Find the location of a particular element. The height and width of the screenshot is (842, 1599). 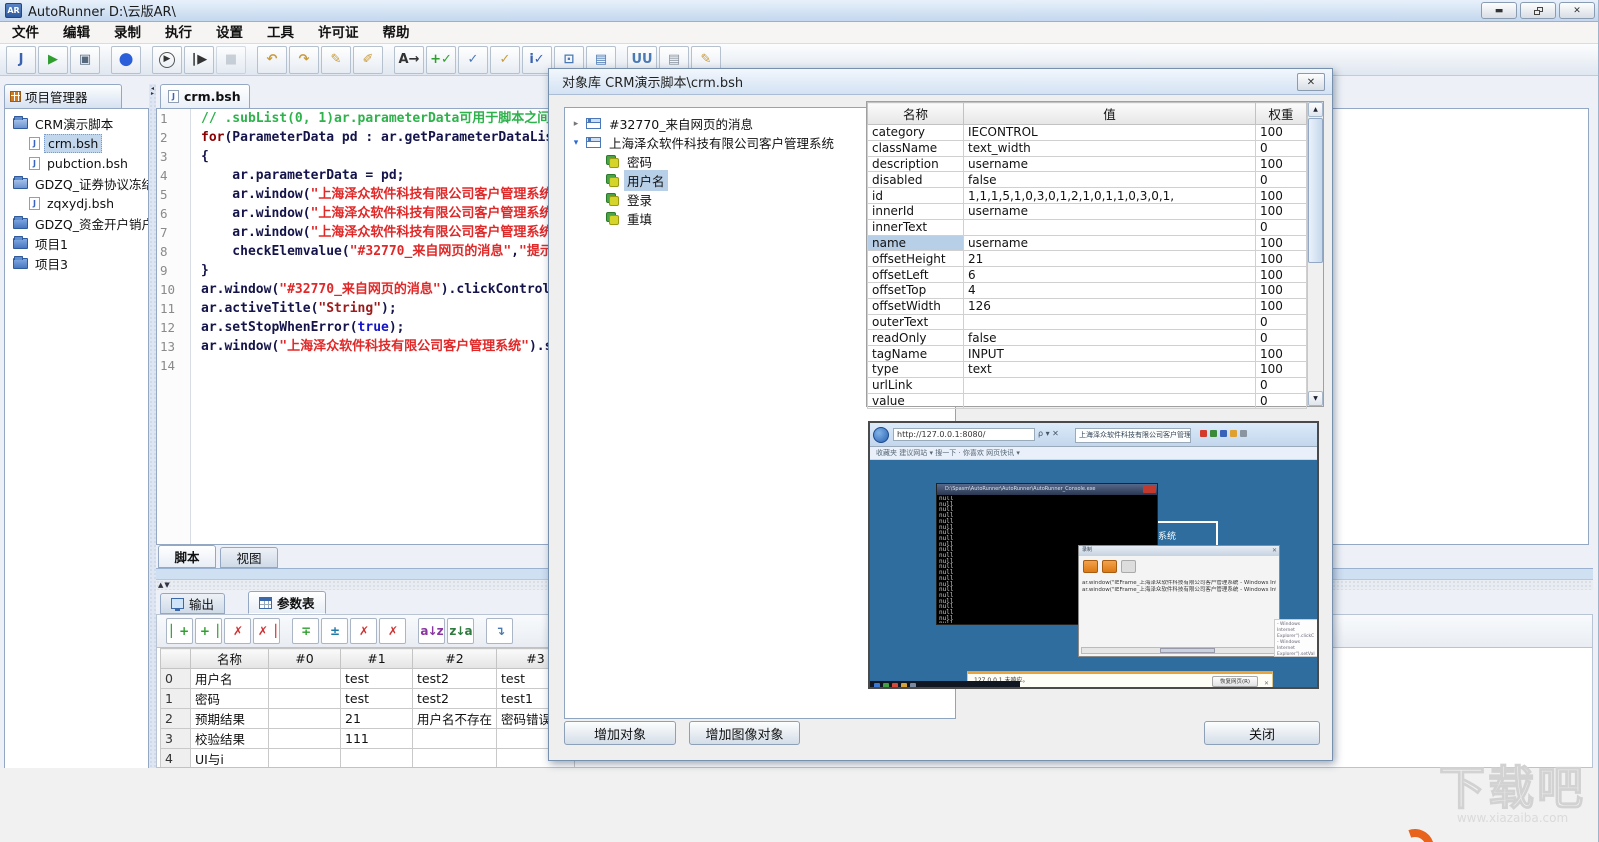

property-value: INPUT is located at coordinates (1109, 353).